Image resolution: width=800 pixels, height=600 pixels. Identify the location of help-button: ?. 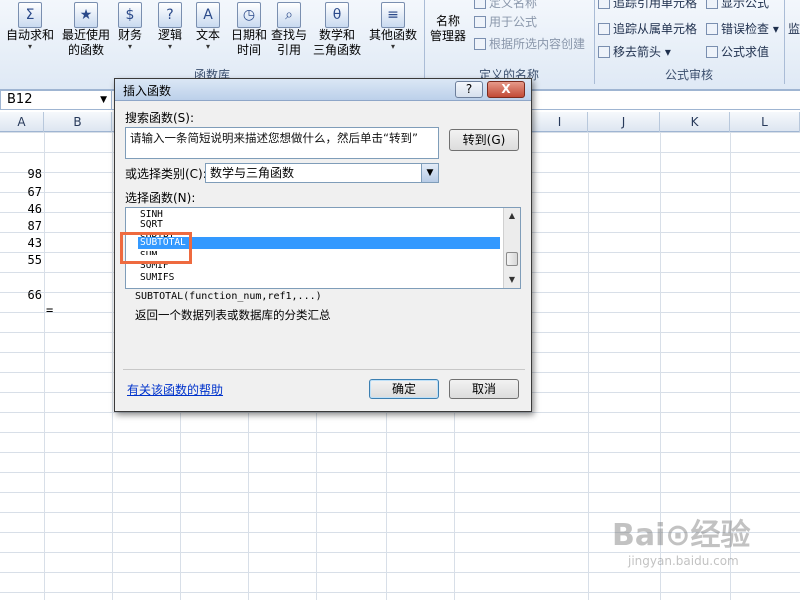
(469, 89).